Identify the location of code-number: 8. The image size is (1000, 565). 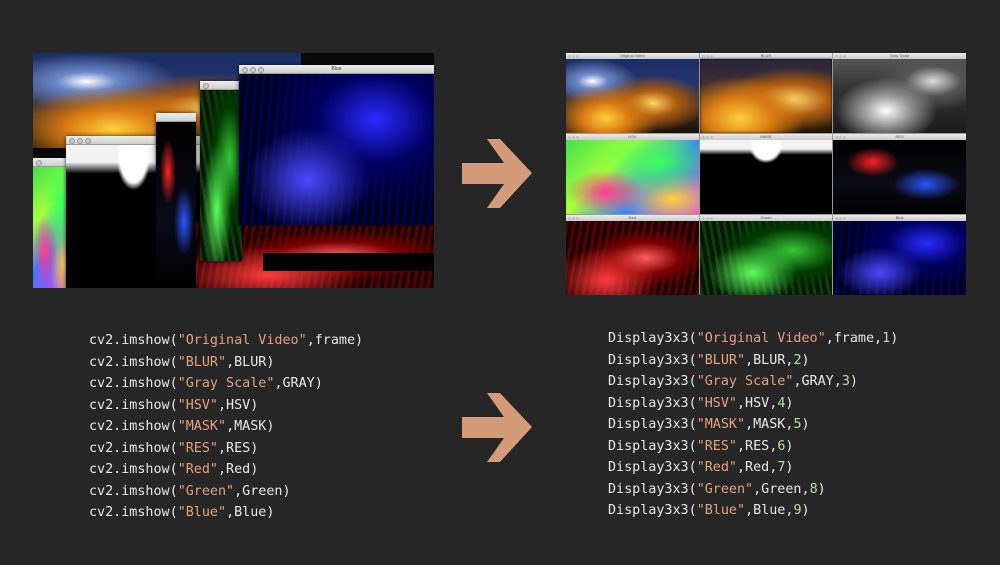
(813, 489).